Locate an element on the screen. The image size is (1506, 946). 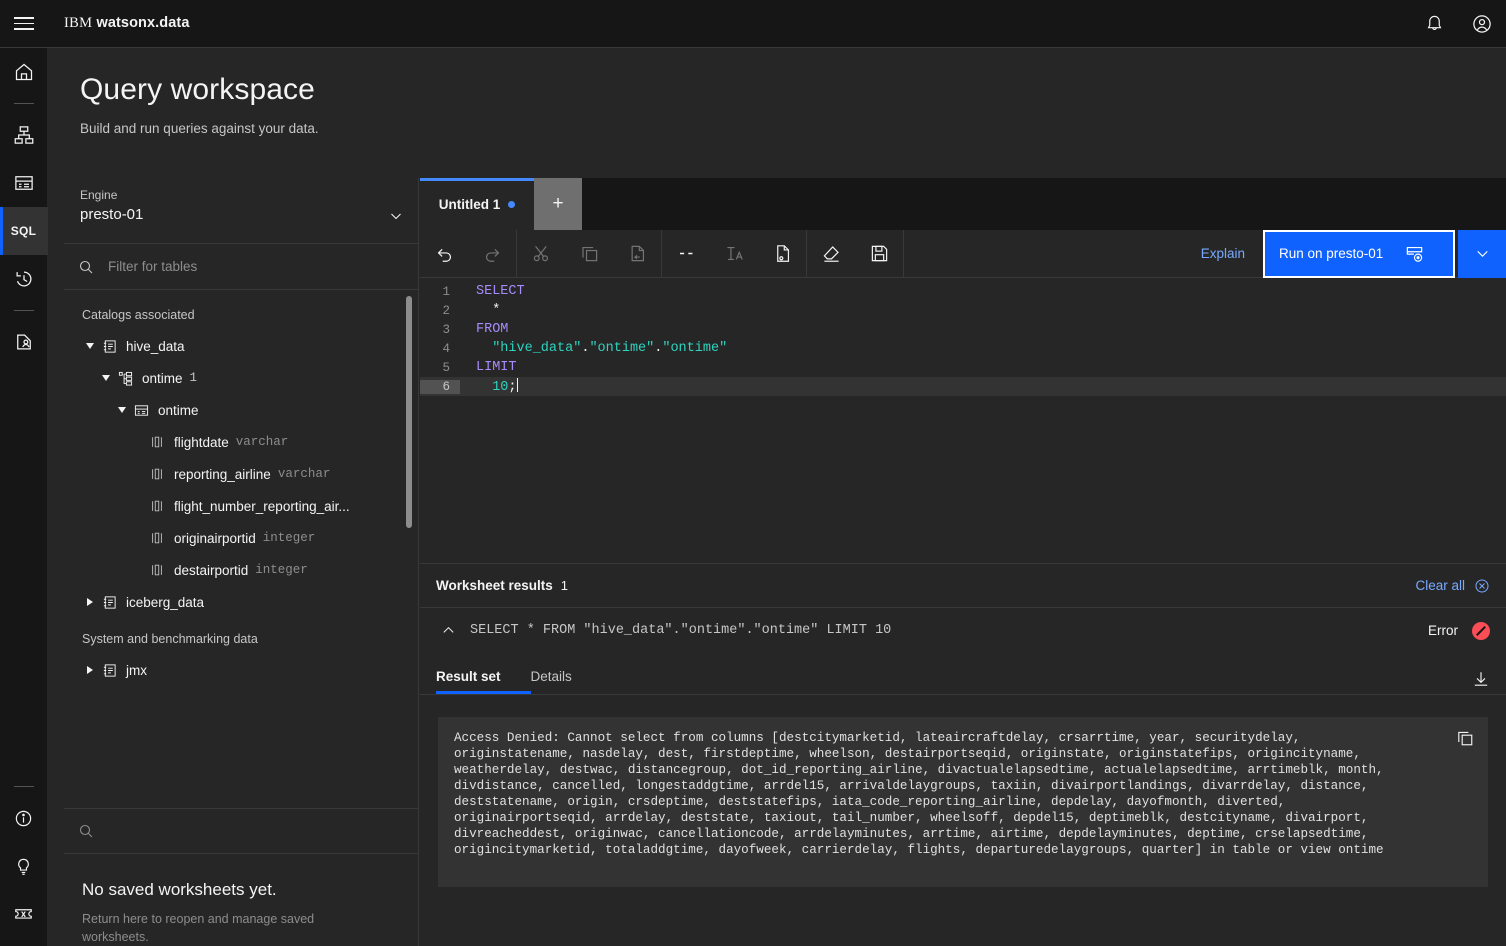
tab-untitled-1: Untitled 1 is located at coordinates (477, 204).